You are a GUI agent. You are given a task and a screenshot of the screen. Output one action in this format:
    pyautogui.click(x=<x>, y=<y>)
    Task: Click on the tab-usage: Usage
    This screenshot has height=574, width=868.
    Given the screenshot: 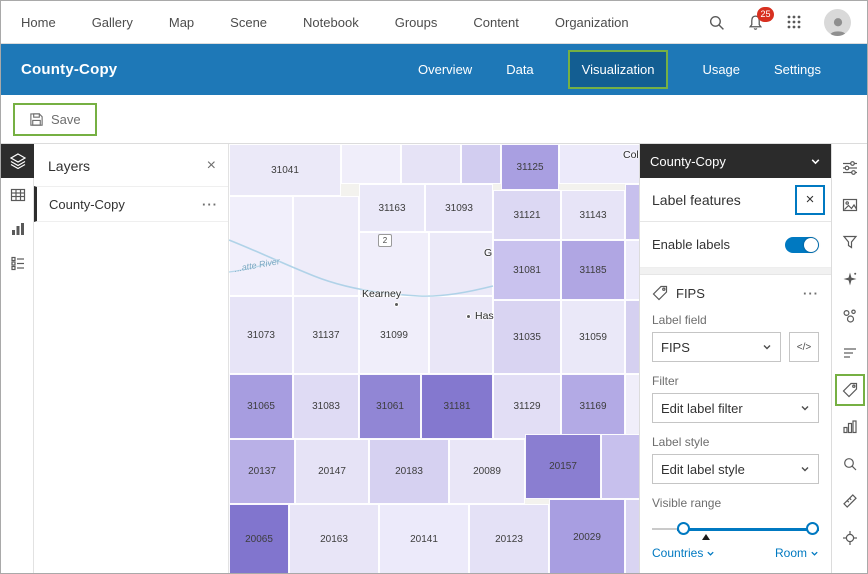 What is the action you would take?
    pyautogui.click(x=721, y=69)
    